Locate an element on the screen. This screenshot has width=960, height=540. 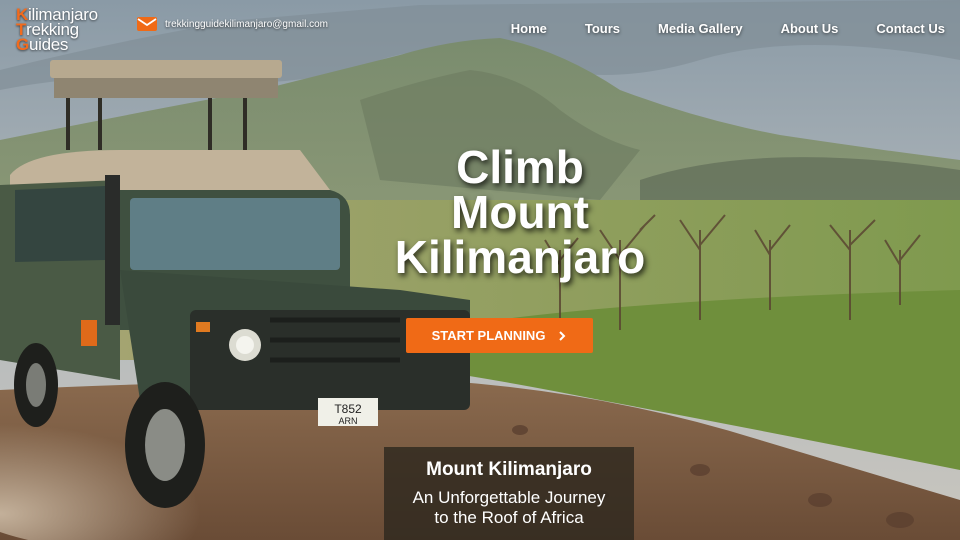
hero-title: Climb Mount Kilimanjaro is located at coordinates (520, 212).